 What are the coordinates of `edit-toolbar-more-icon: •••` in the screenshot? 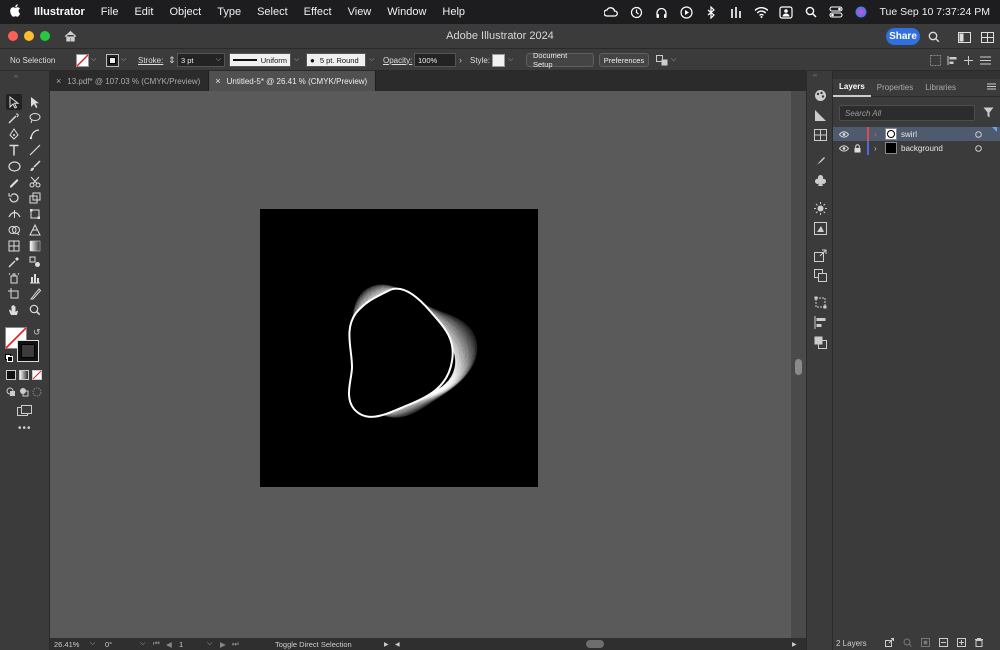 It's located at (25, 428).